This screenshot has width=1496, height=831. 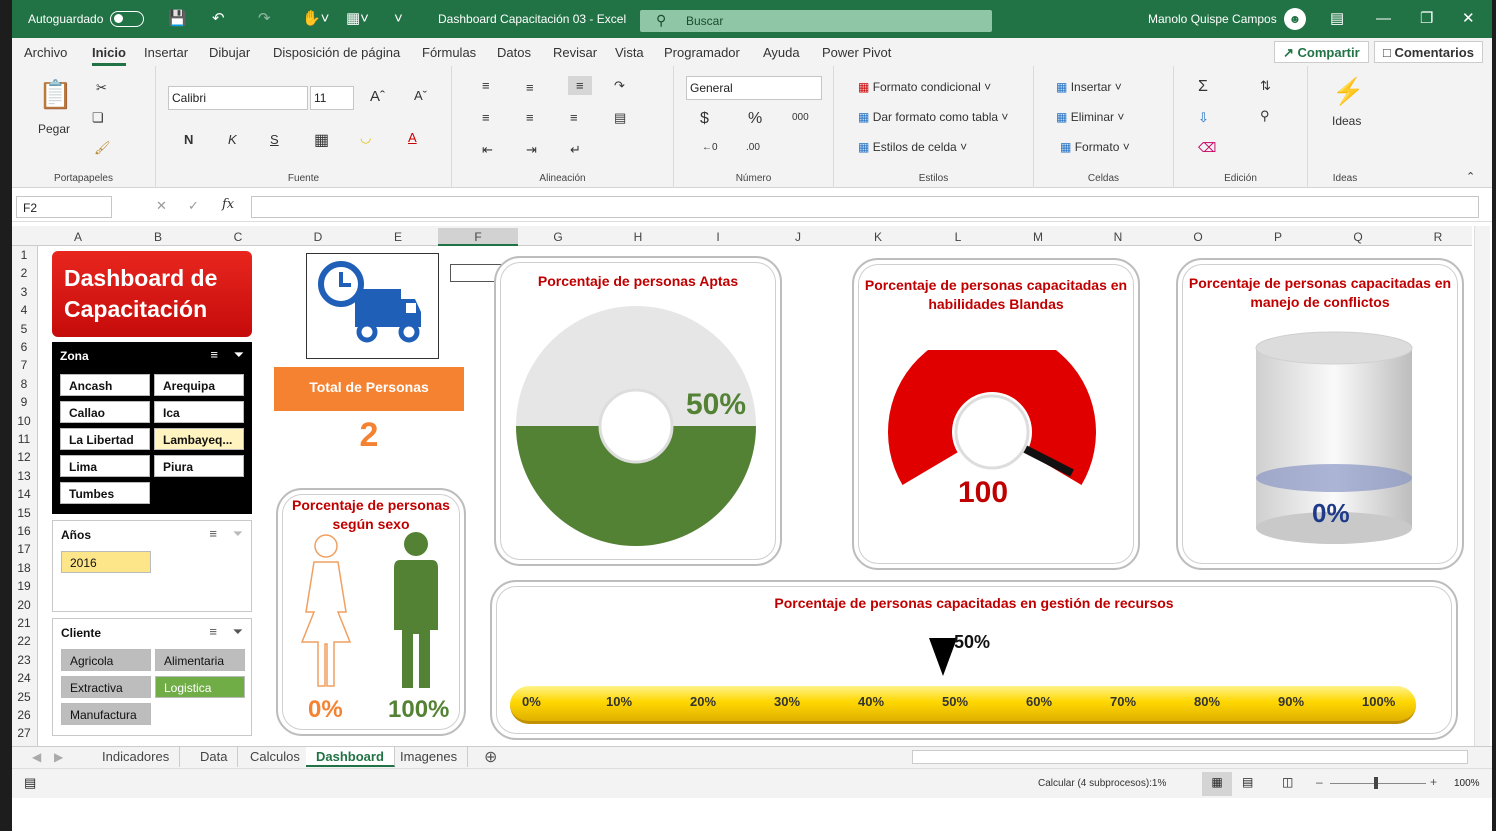 What do you see at coordinates (218, 19) in the screenshot?
I see `undo-icon: ↶` at bounding box center [218, 19].